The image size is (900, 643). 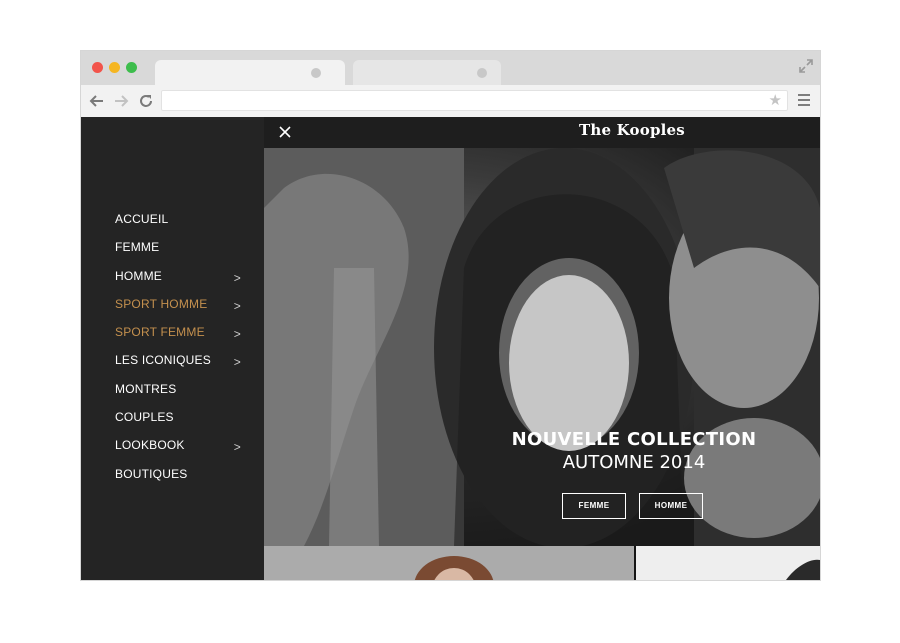 I want to click on back-arrow-icon, so click(x=97, y=101).